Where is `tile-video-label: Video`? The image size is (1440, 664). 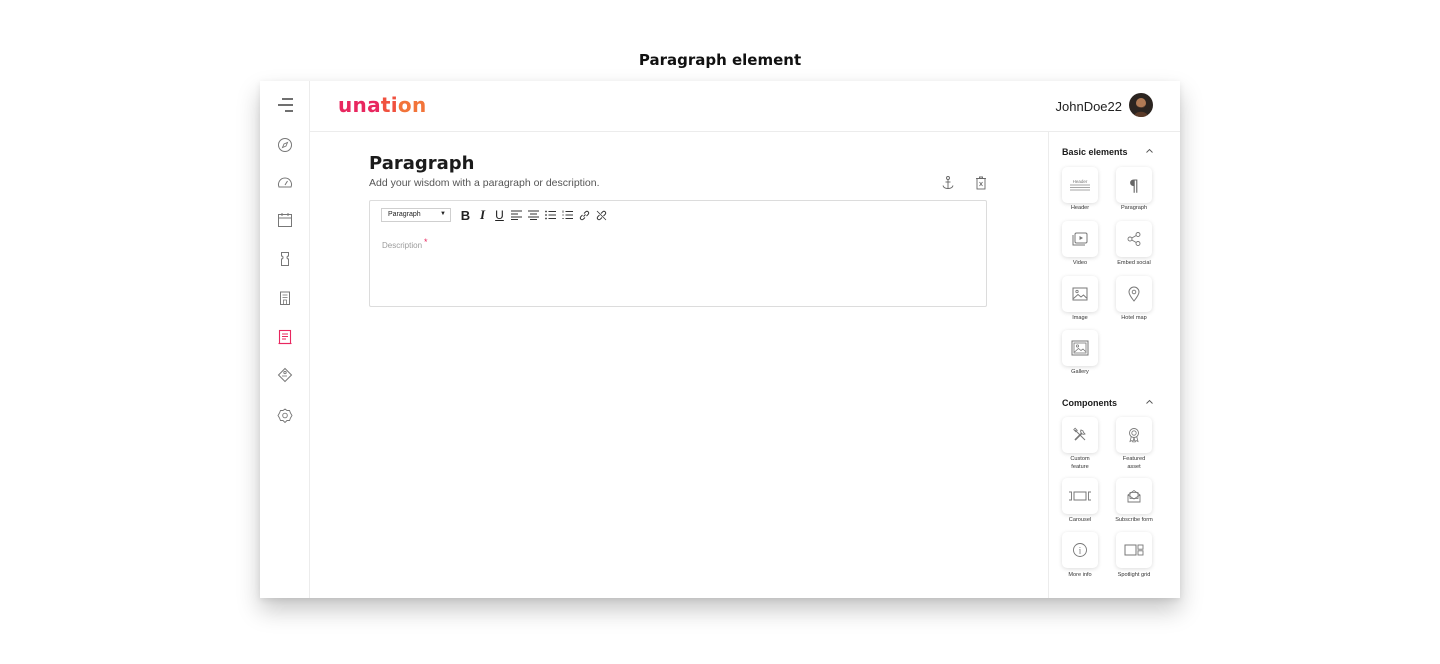
tile-video-label: Video is located at coordinates (1080, 263).